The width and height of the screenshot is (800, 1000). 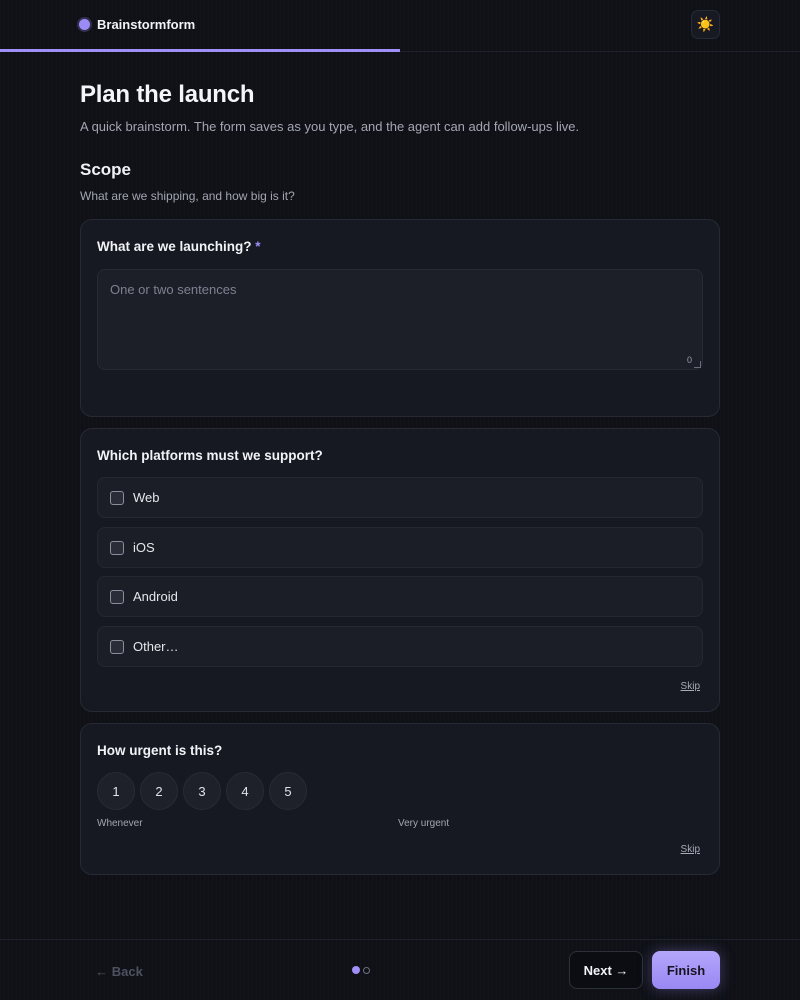 What do you see at coordinates (84, 24) in the screenshot?
I see `brand-logo-dot-icon` at bounding box center [84, 24].